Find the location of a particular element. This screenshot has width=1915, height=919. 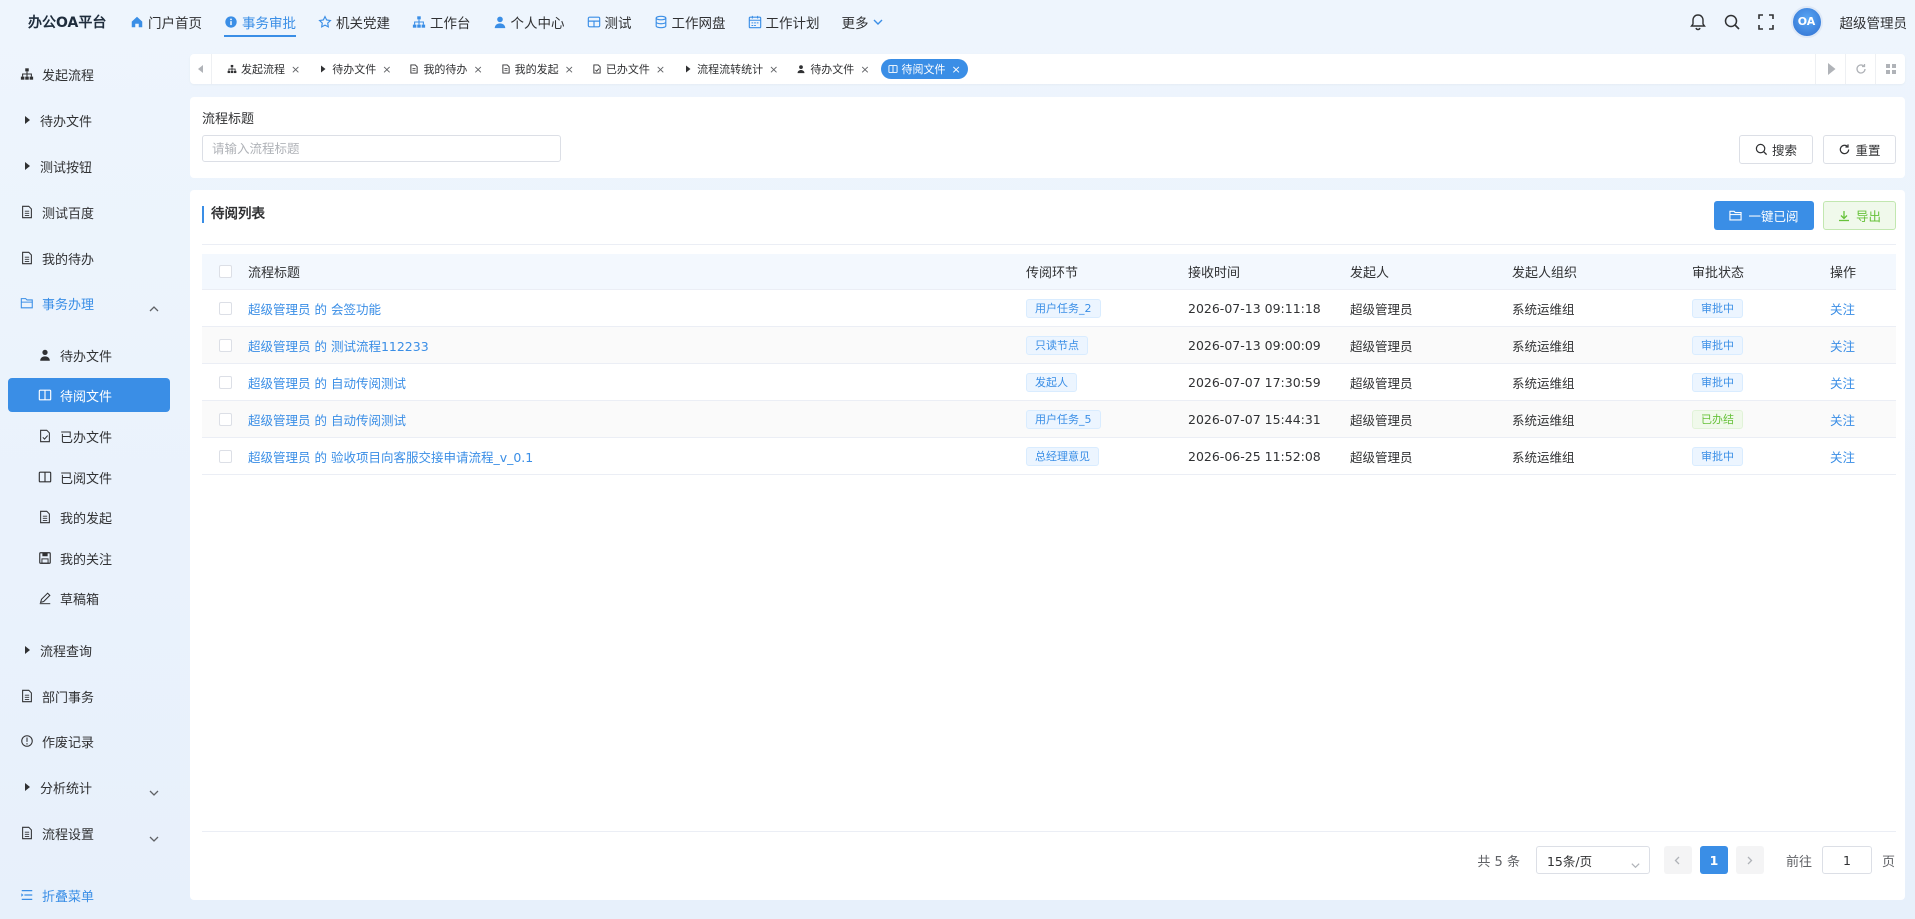

bell-icon is located at coordinates (1706, 22).